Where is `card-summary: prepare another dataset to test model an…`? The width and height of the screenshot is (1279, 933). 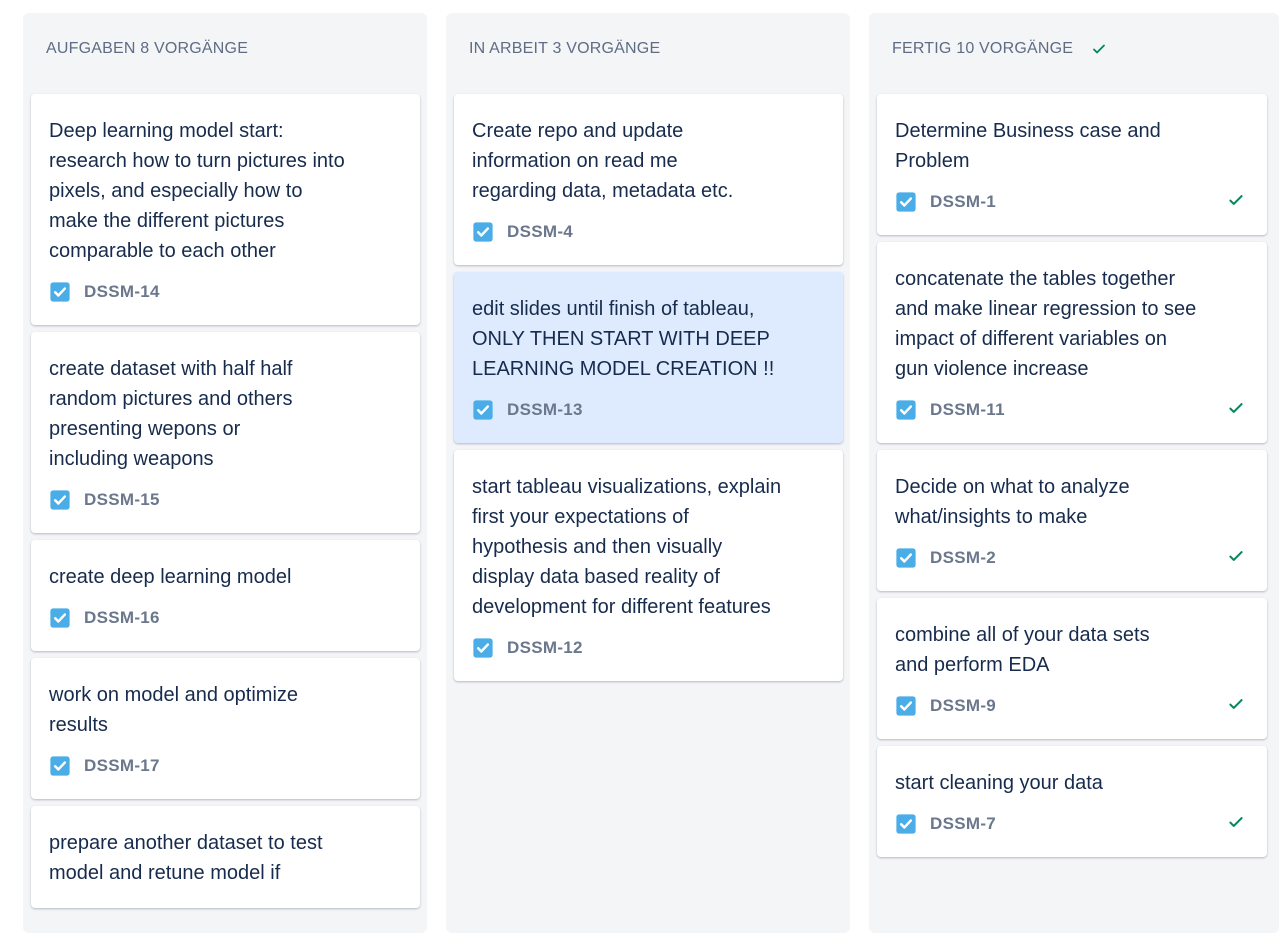
card-summary: prepare another dataset to test model an… is located at coordinates (186, 858).